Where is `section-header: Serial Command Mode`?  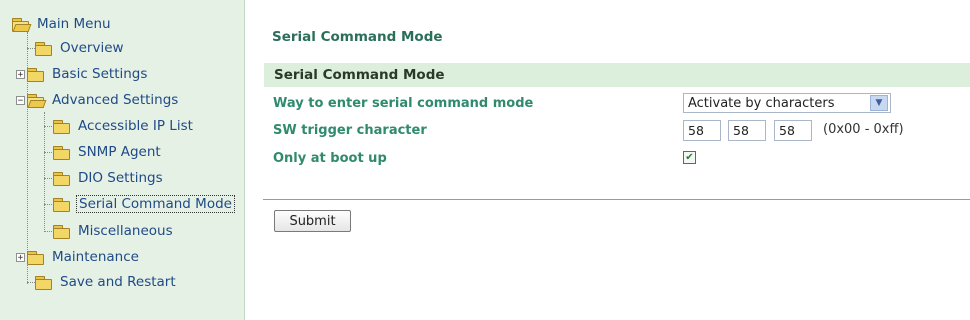 section-header: Serial Command Mode is located at coordinates (617, 75).